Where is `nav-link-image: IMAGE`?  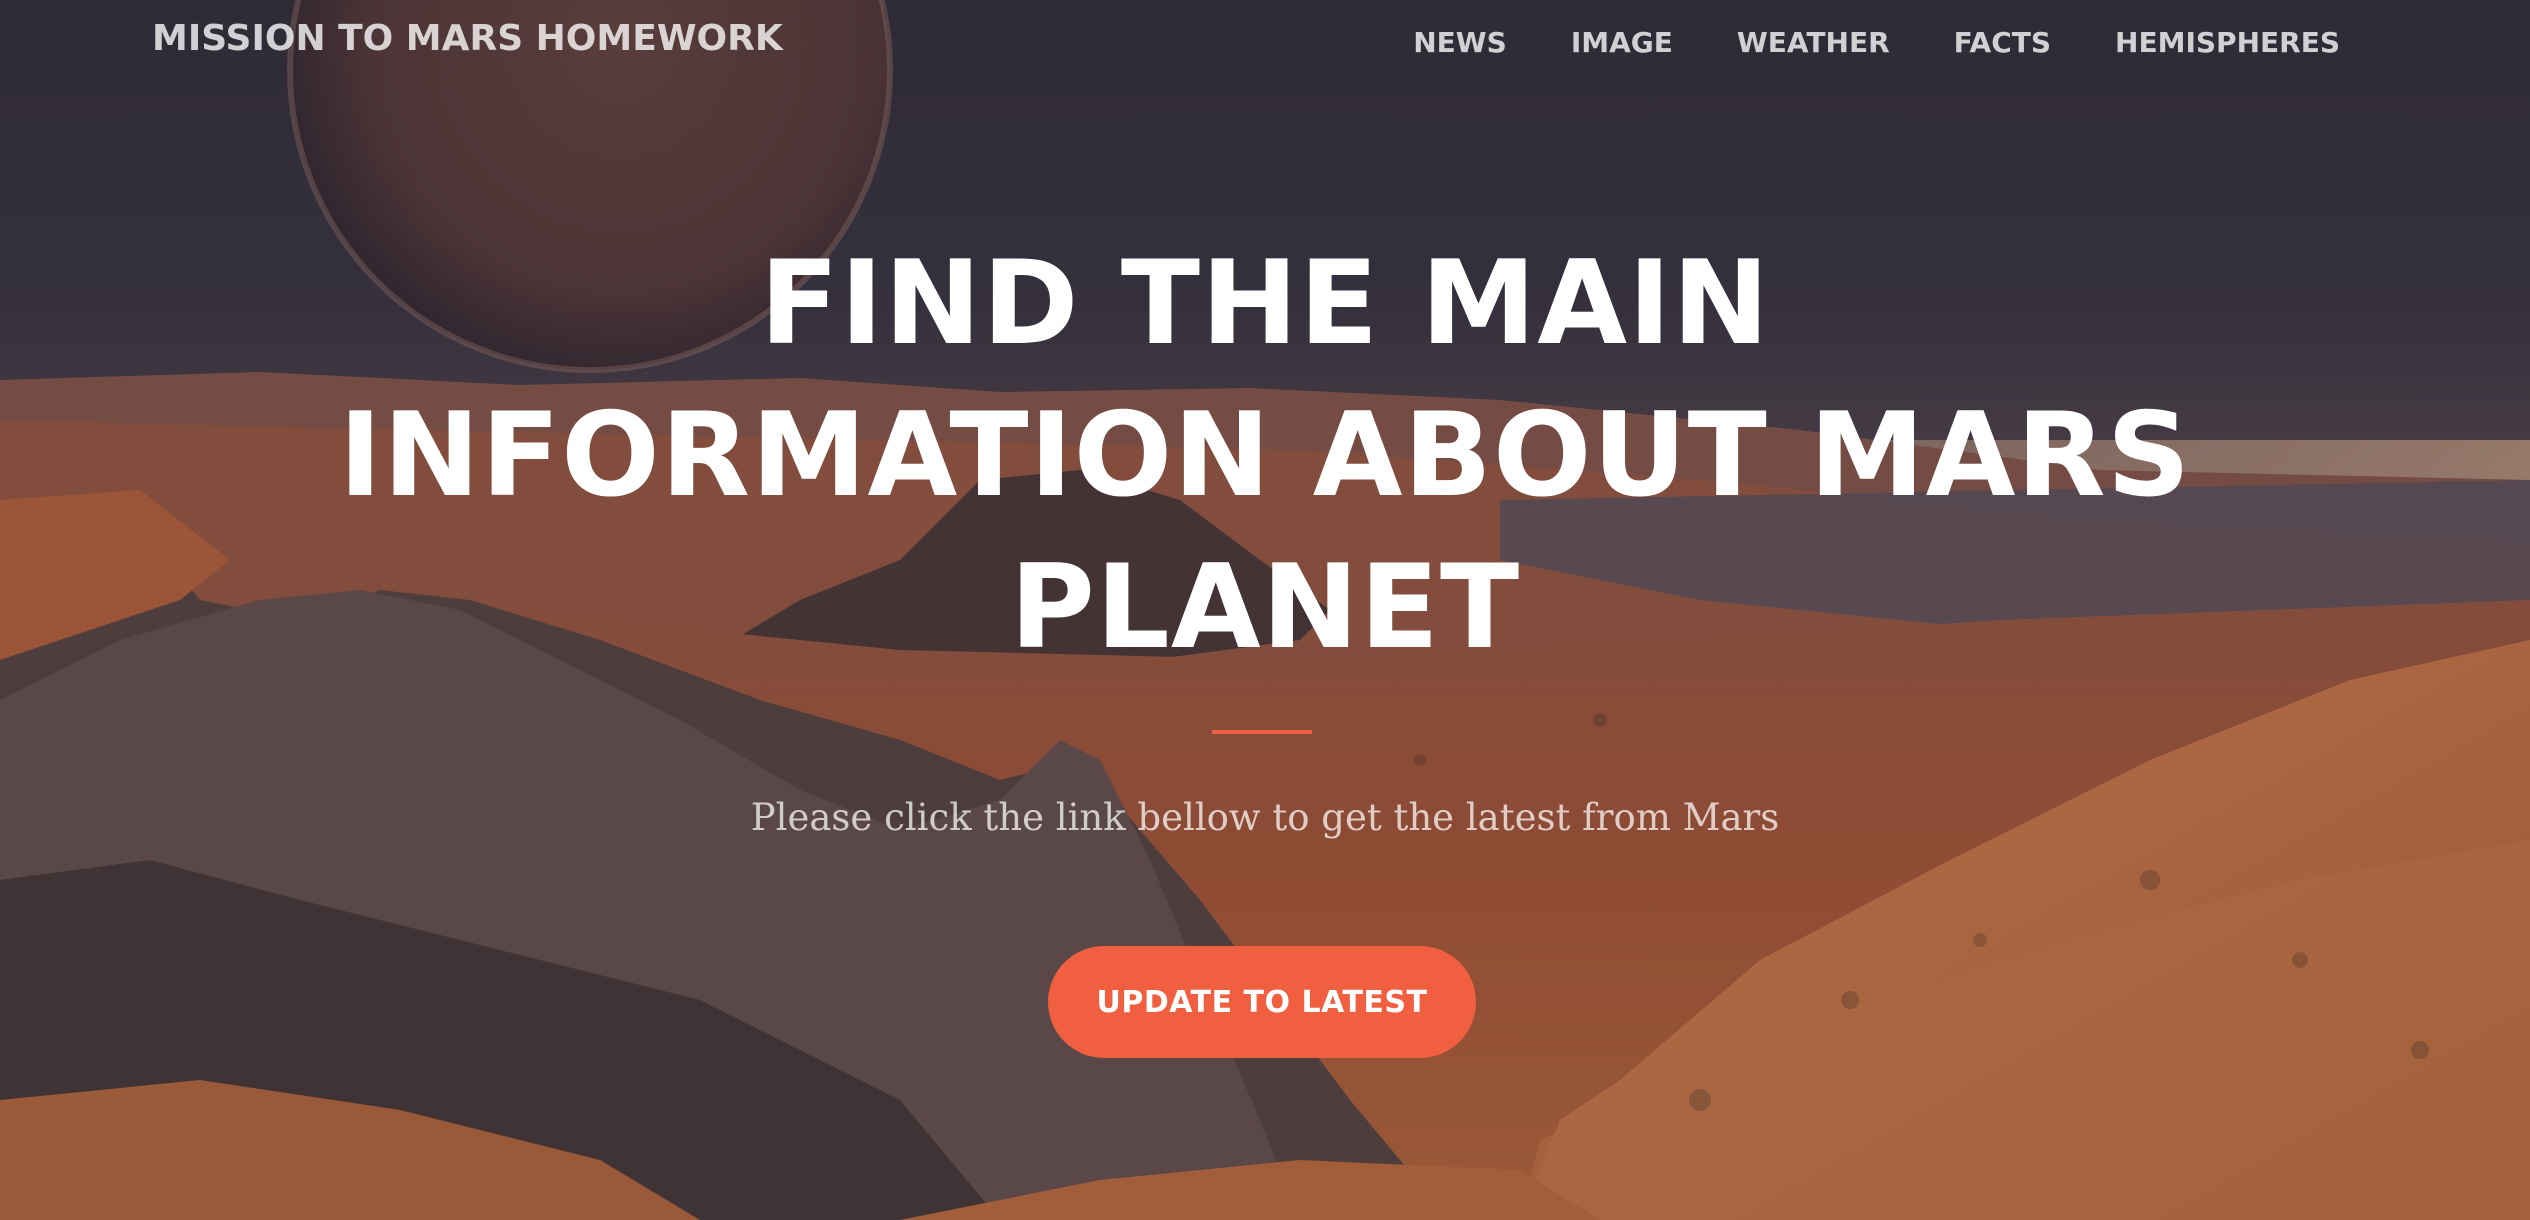 nav-link-image: IMAGE is located at coordinates (1622, 42).